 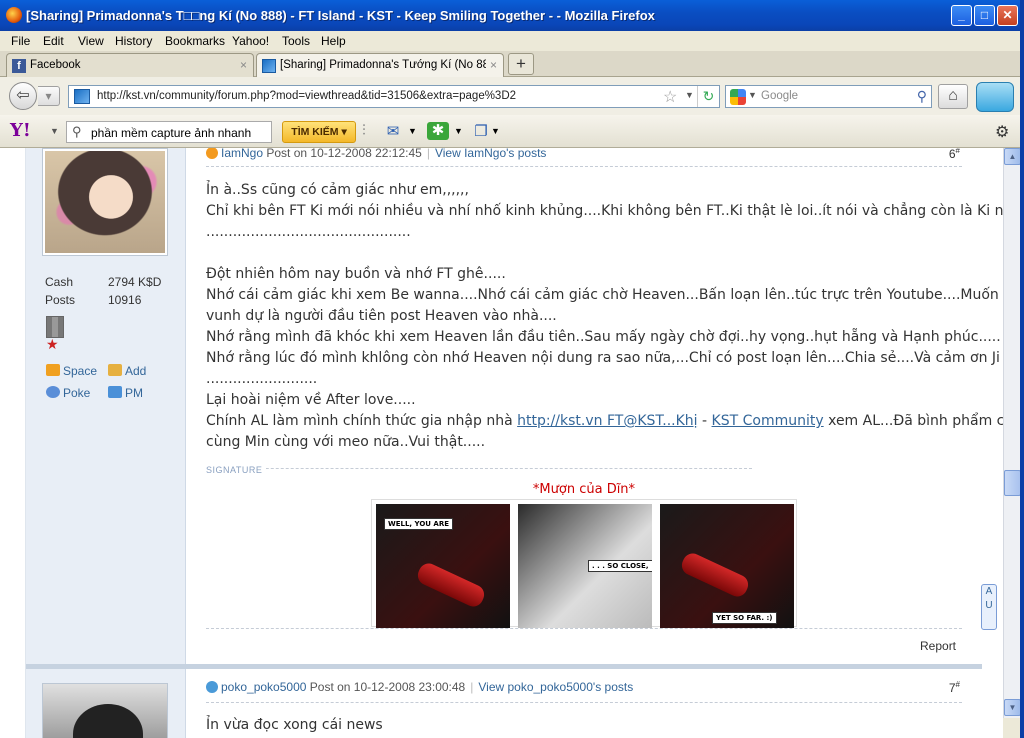 What do you see at coordinates (236, 470) in the screenshot?
I see `signature-label: SIGNATURE` at bounding box center [236, 470].